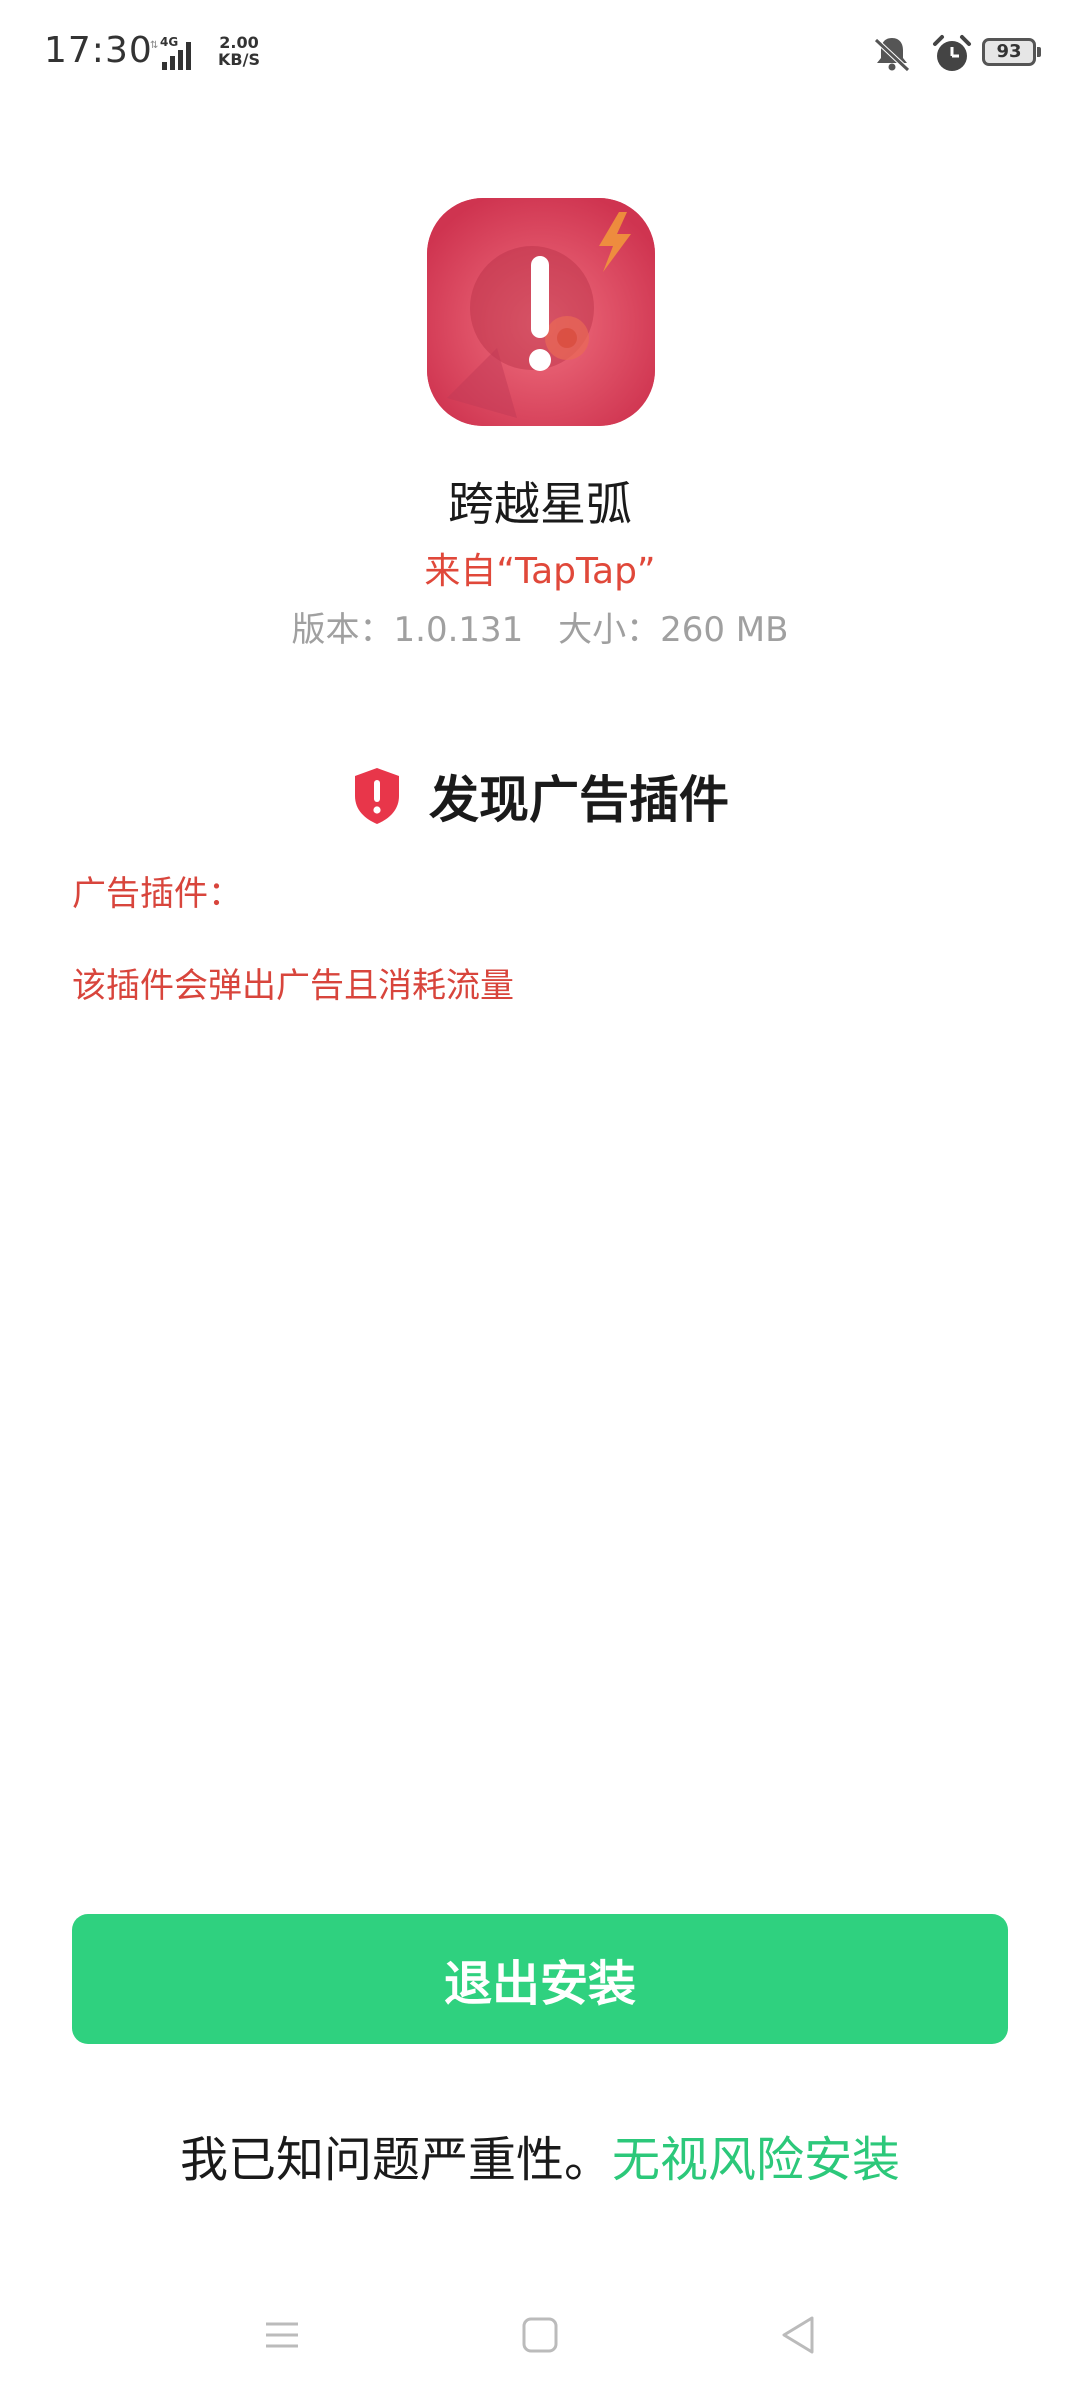  Describe the element at coordinates (540, 55) in the screenshot. I see `status-bar: 17:30 4G ⇅ 2.00 KB/S 93` at that location.